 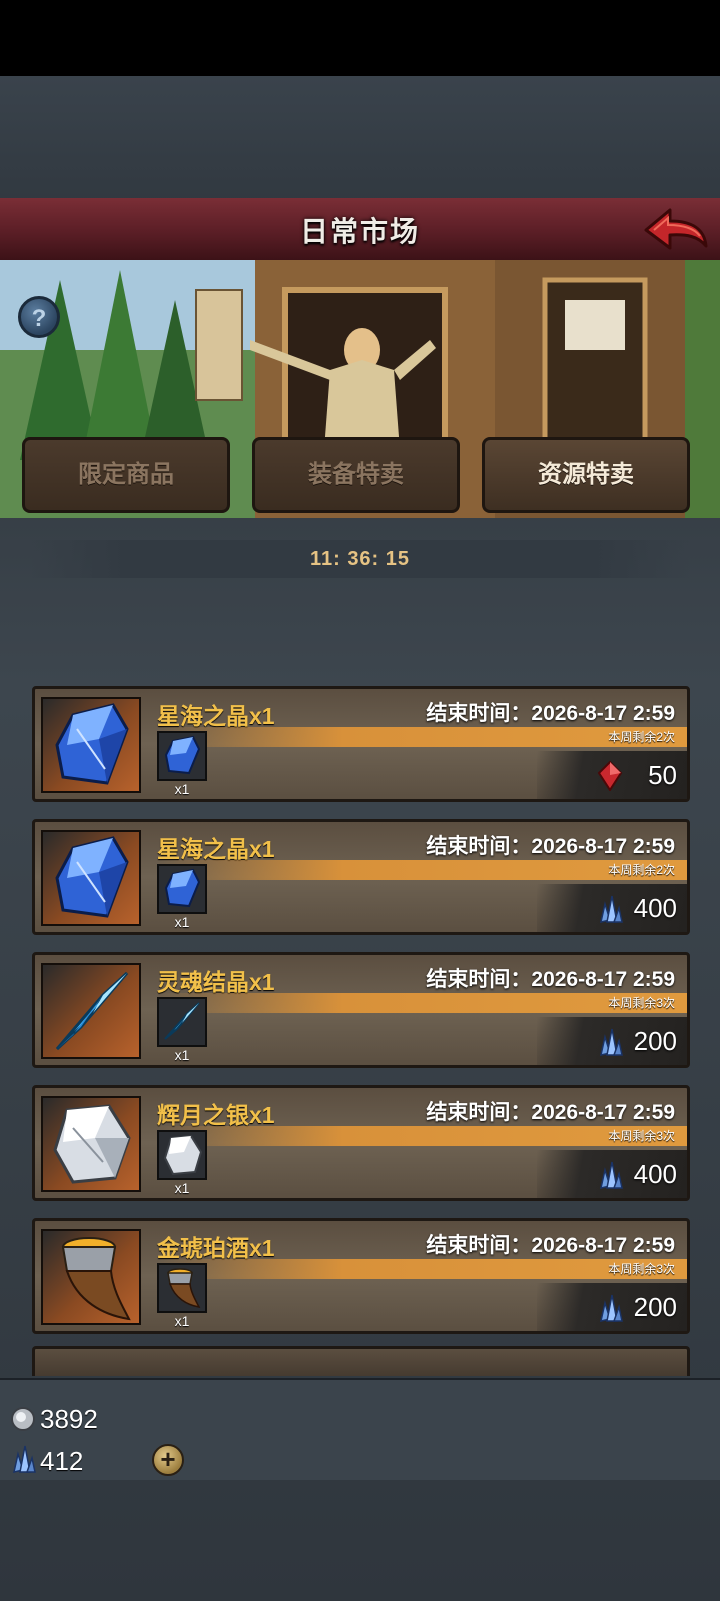 I want to click on add-crystals-button: +, so click(x=168, y=1460).